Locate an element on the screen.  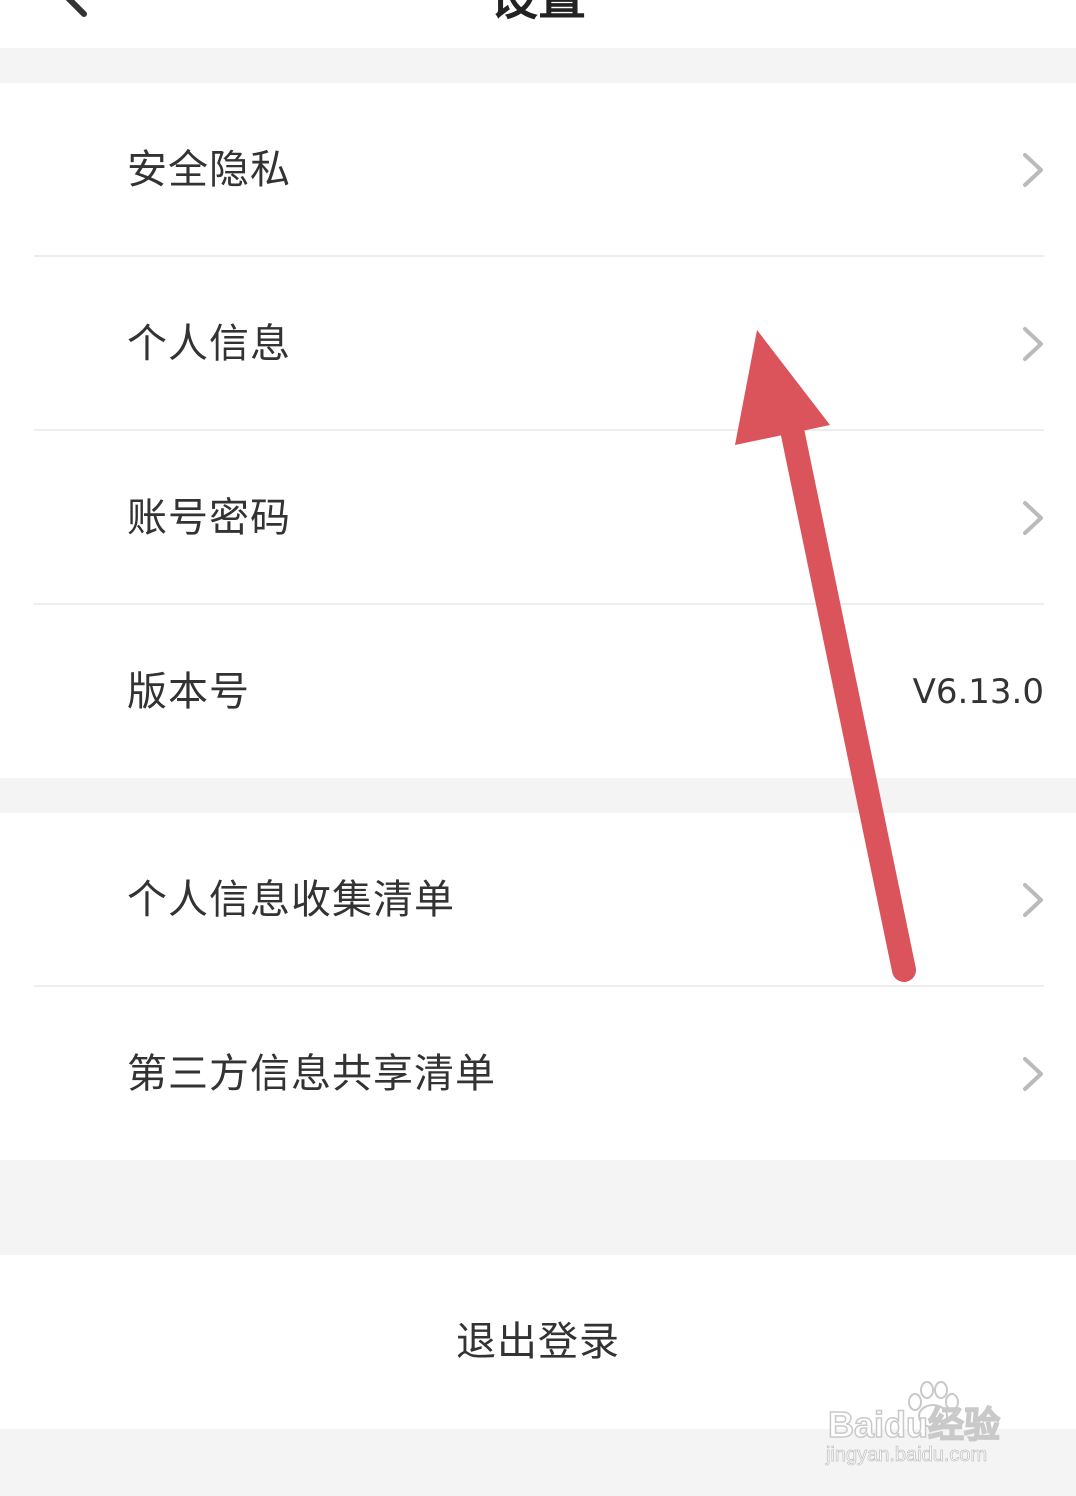
settings-item-security-privacy: 安全隐私 is located at coordinates (538, 170).